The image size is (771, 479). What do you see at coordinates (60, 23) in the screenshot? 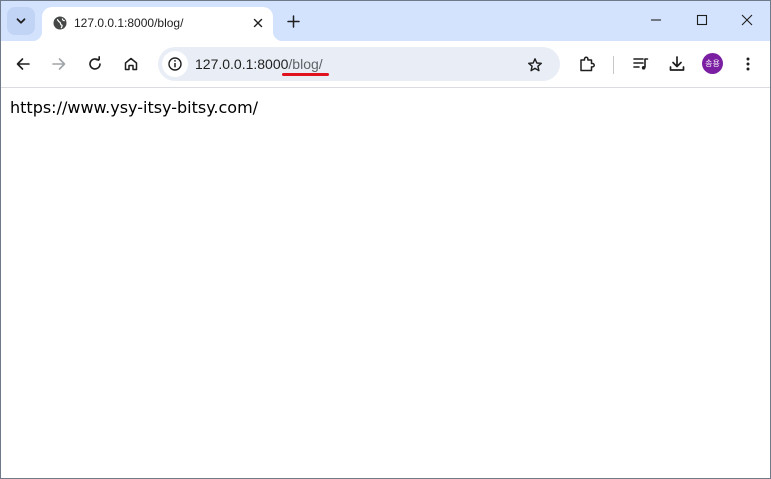
I see `globe-icon` at bounding box center [60, 23].